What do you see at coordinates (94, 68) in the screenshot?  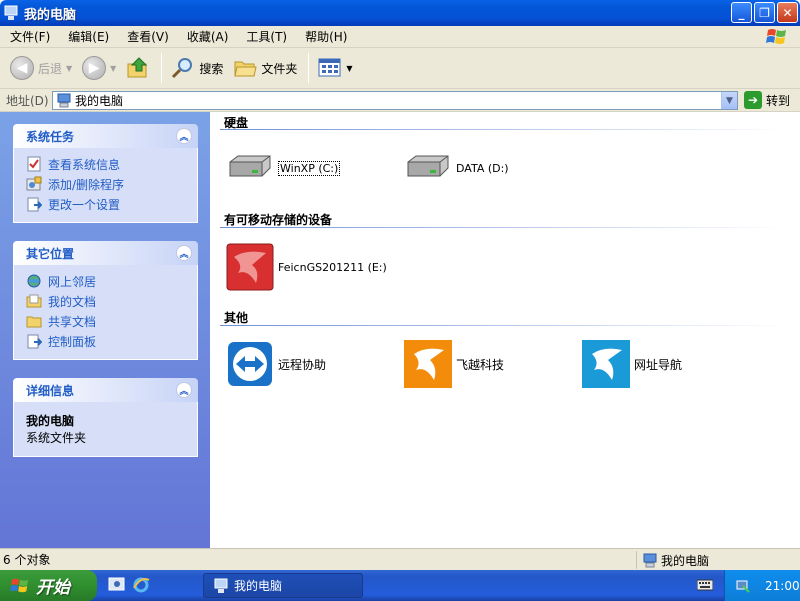 I see `forward-arrow-icon: ▶` at bounding box center [94, 68].